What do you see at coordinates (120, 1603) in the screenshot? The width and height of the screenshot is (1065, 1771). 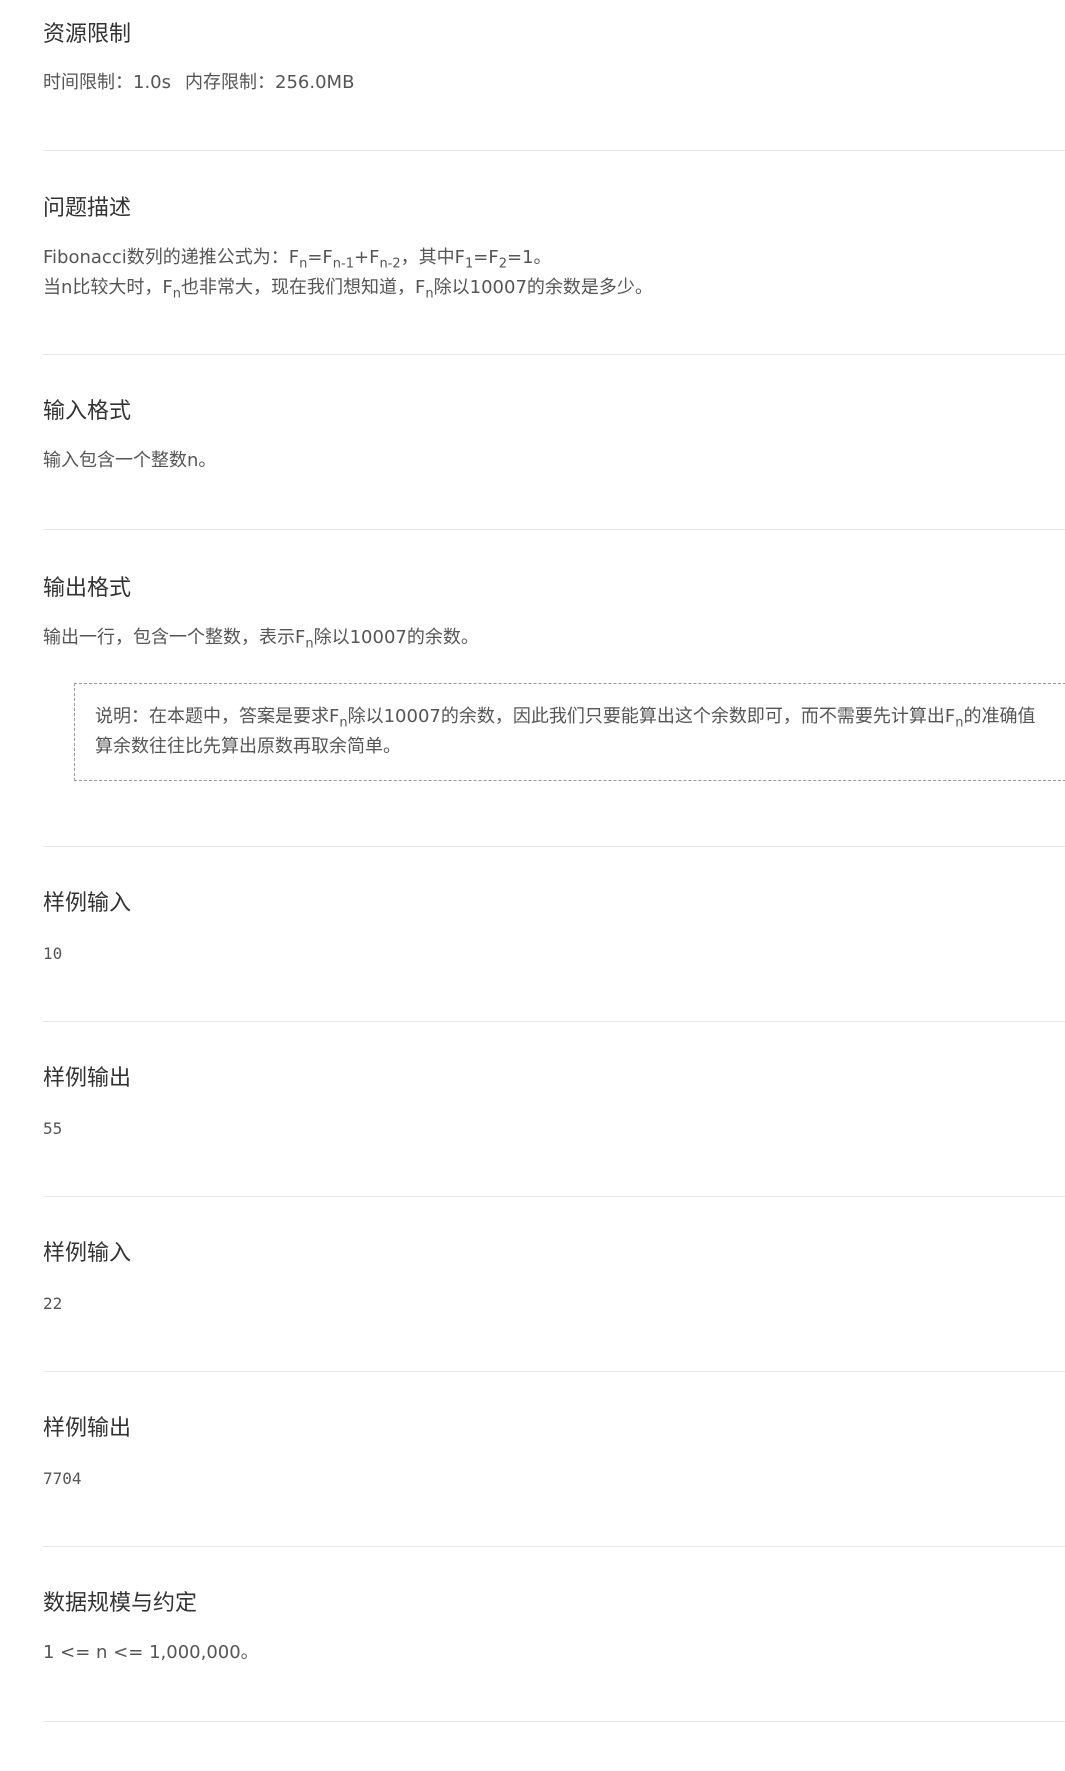 I see `constraints-title: 数据规模与约定` at bounding box center [120, 1603].